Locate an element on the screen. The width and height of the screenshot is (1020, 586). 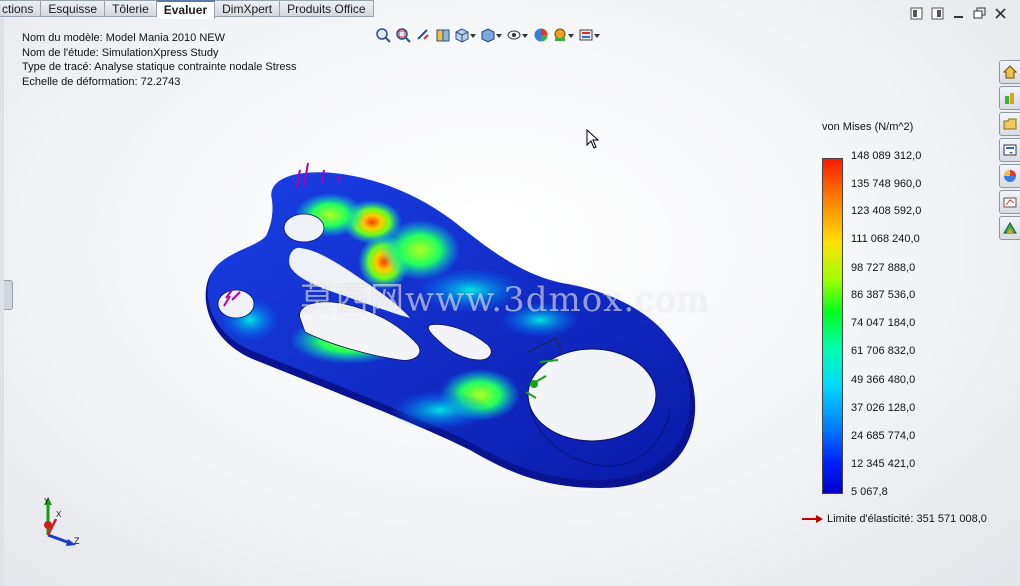
heads-up-view-toolbar is located at coordinates (488, 35).